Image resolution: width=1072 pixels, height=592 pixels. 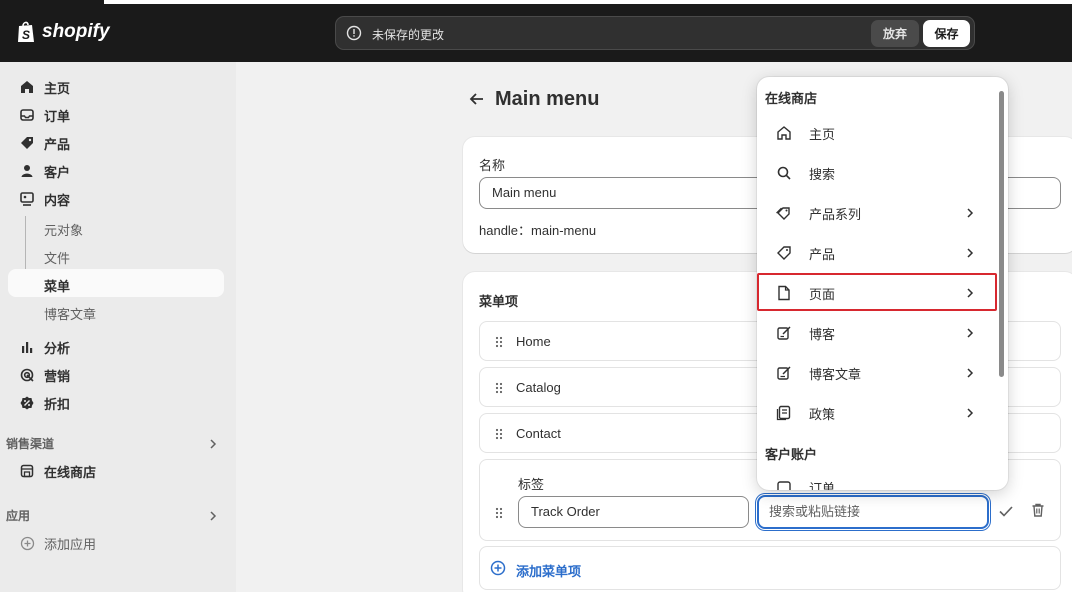 I want to click on store-icon, so click(x=27, y=471).